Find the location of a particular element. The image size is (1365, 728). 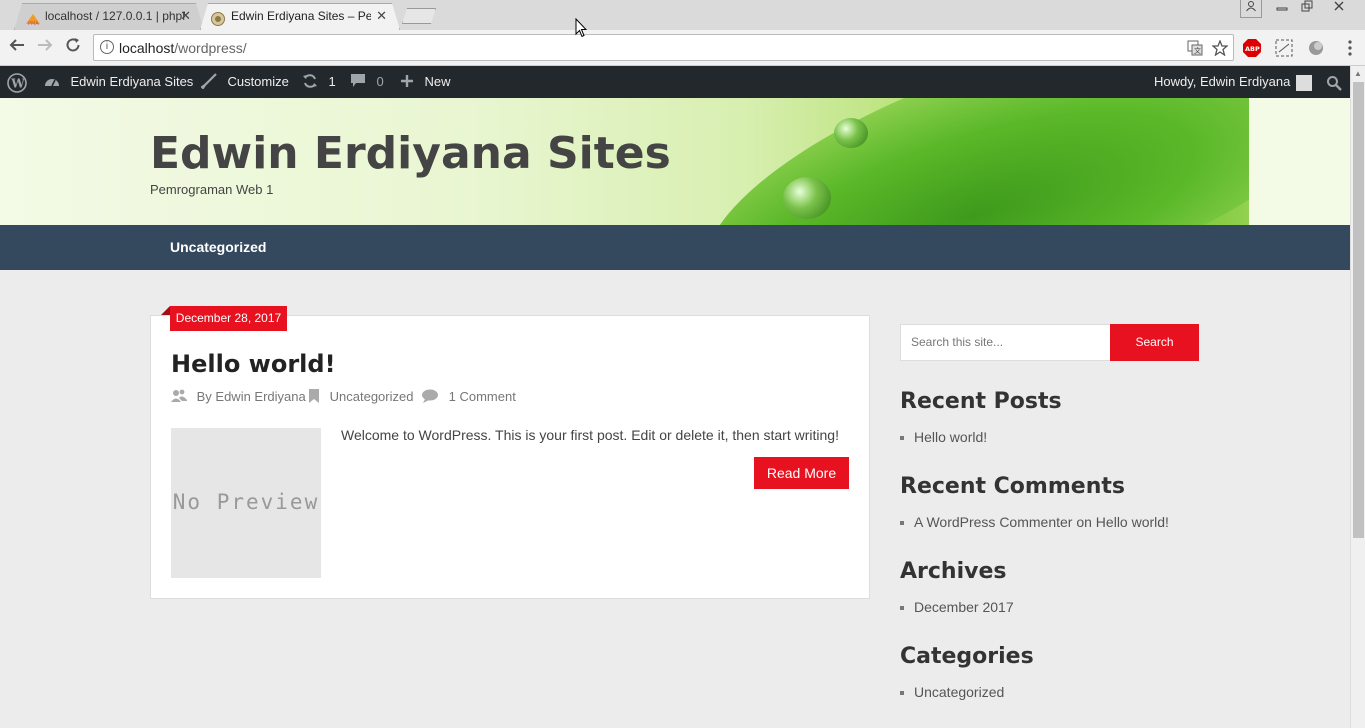

phpmyadmin-icon: PMA is located at coordinates (32, 17).